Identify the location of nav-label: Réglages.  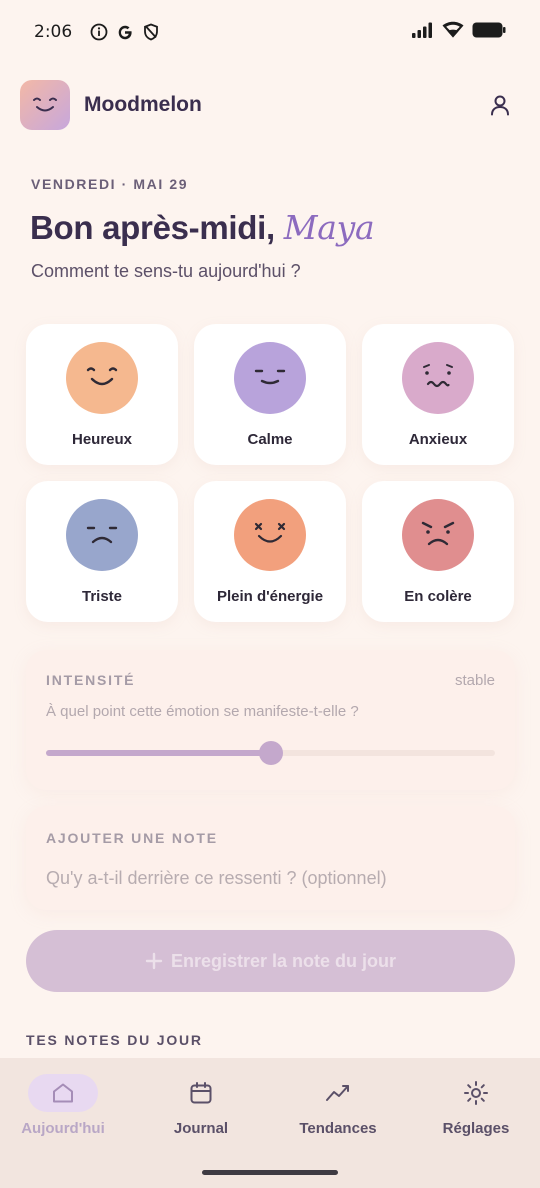
(476, 1128).